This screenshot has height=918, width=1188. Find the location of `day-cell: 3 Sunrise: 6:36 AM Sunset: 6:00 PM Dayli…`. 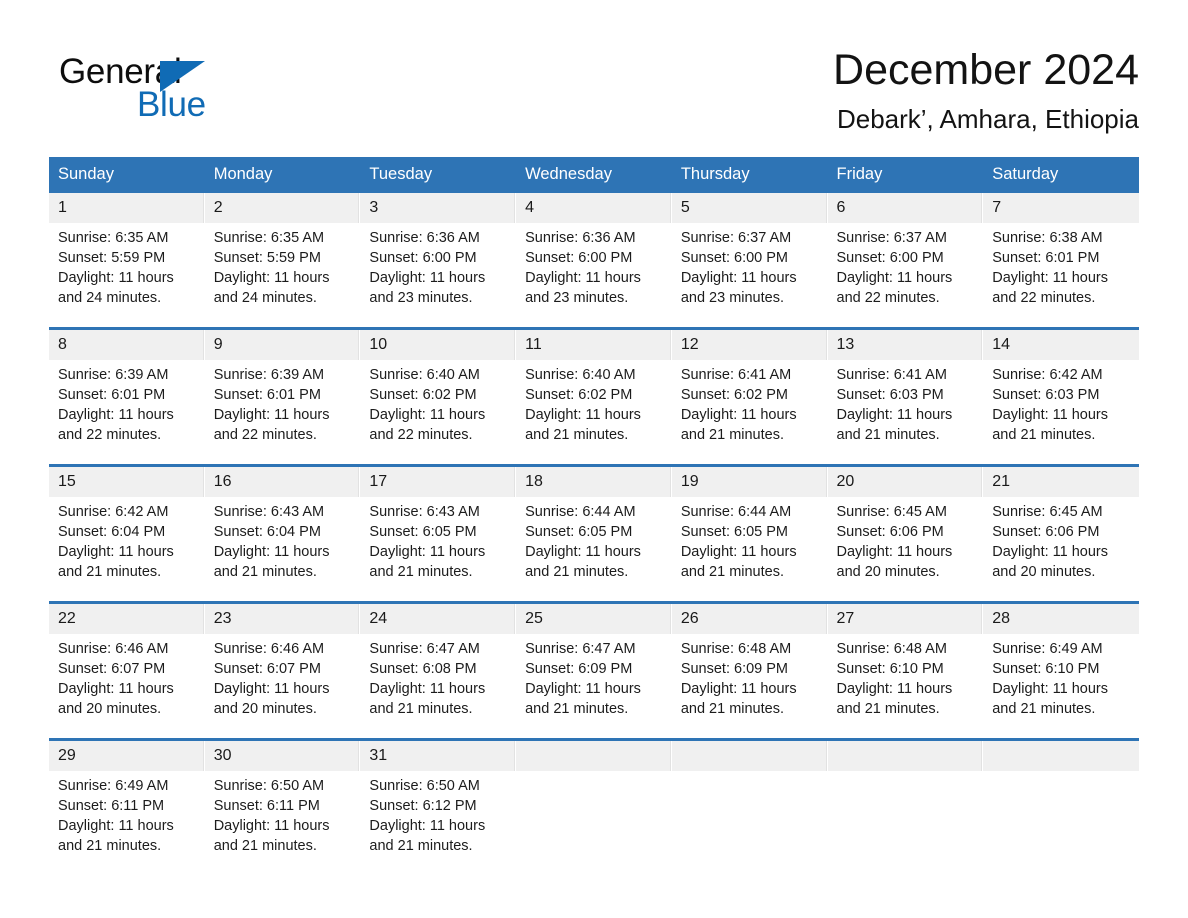

day-cell: 3 Sunrise: 6:36 AM Sunset: 6:00 PM Dayli… is located at coordinates (438, 251).